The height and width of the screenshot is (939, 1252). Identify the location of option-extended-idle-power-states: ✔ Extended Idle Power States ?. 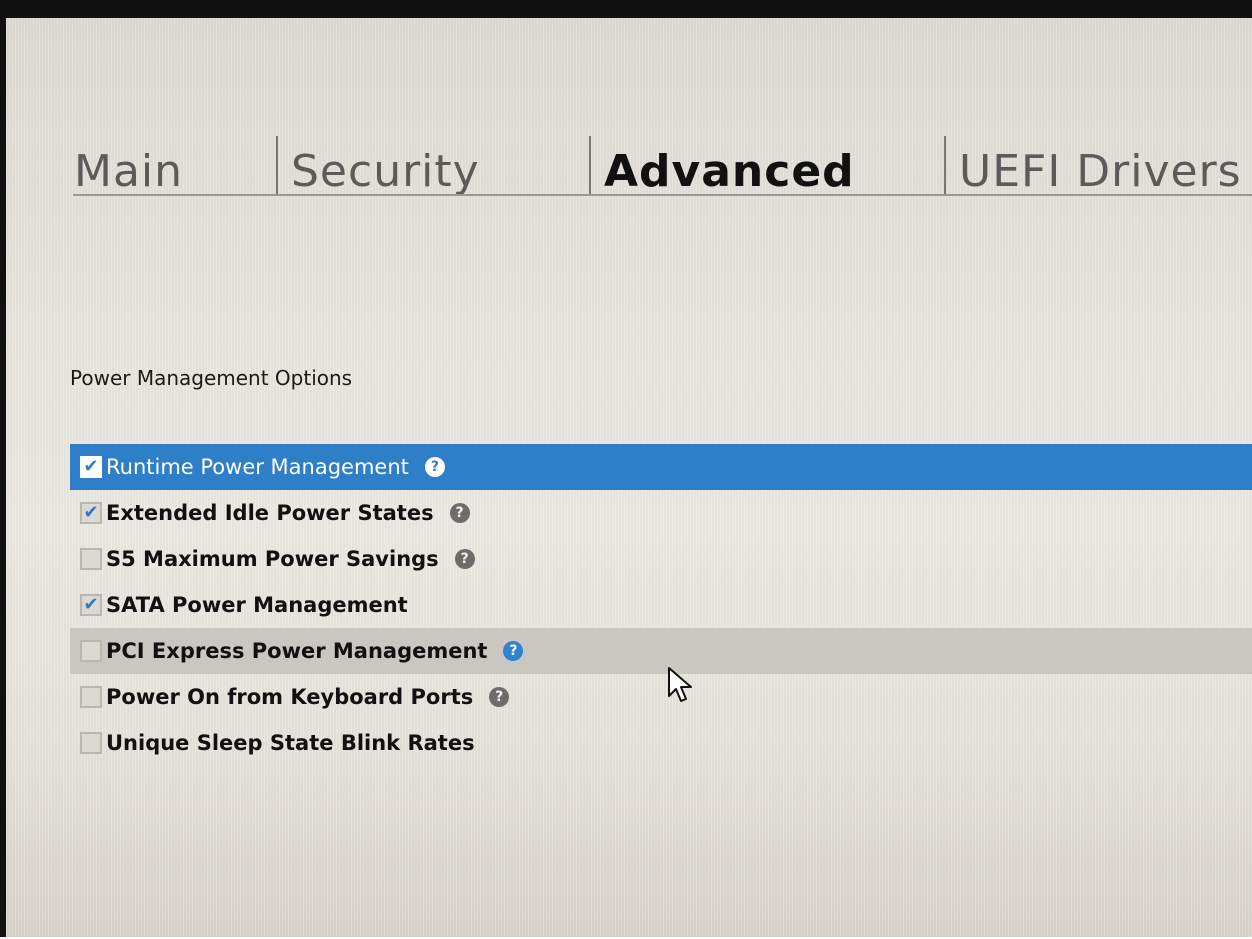
(661, 513).